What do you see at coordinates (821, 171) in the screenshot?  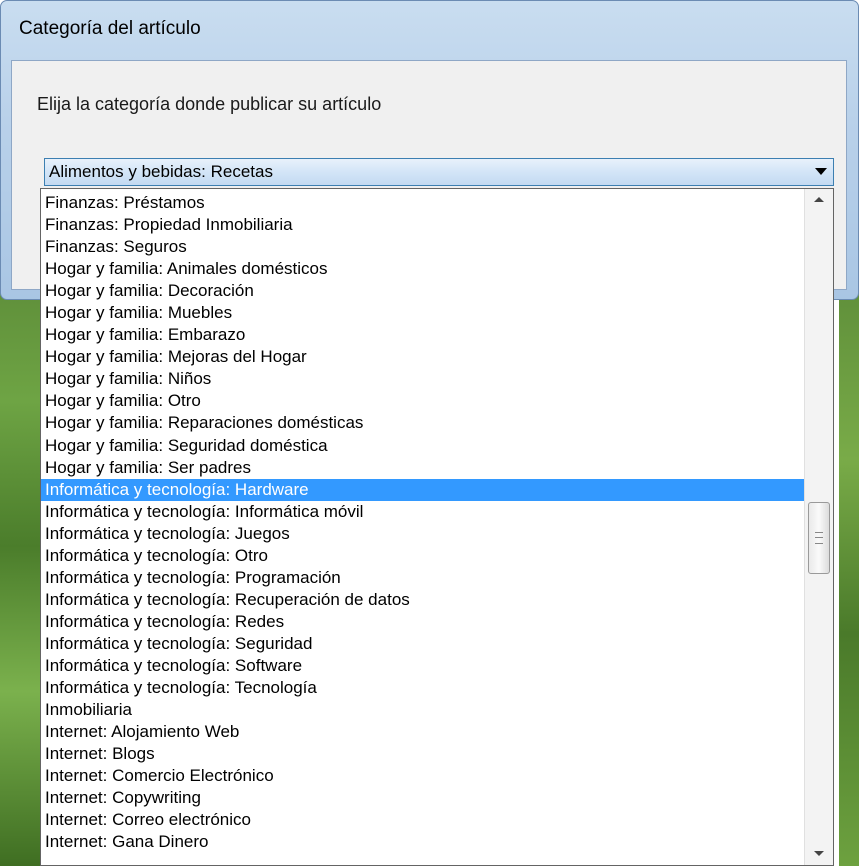 I see `chevron-down-icon` at bounding box center [821, 171].